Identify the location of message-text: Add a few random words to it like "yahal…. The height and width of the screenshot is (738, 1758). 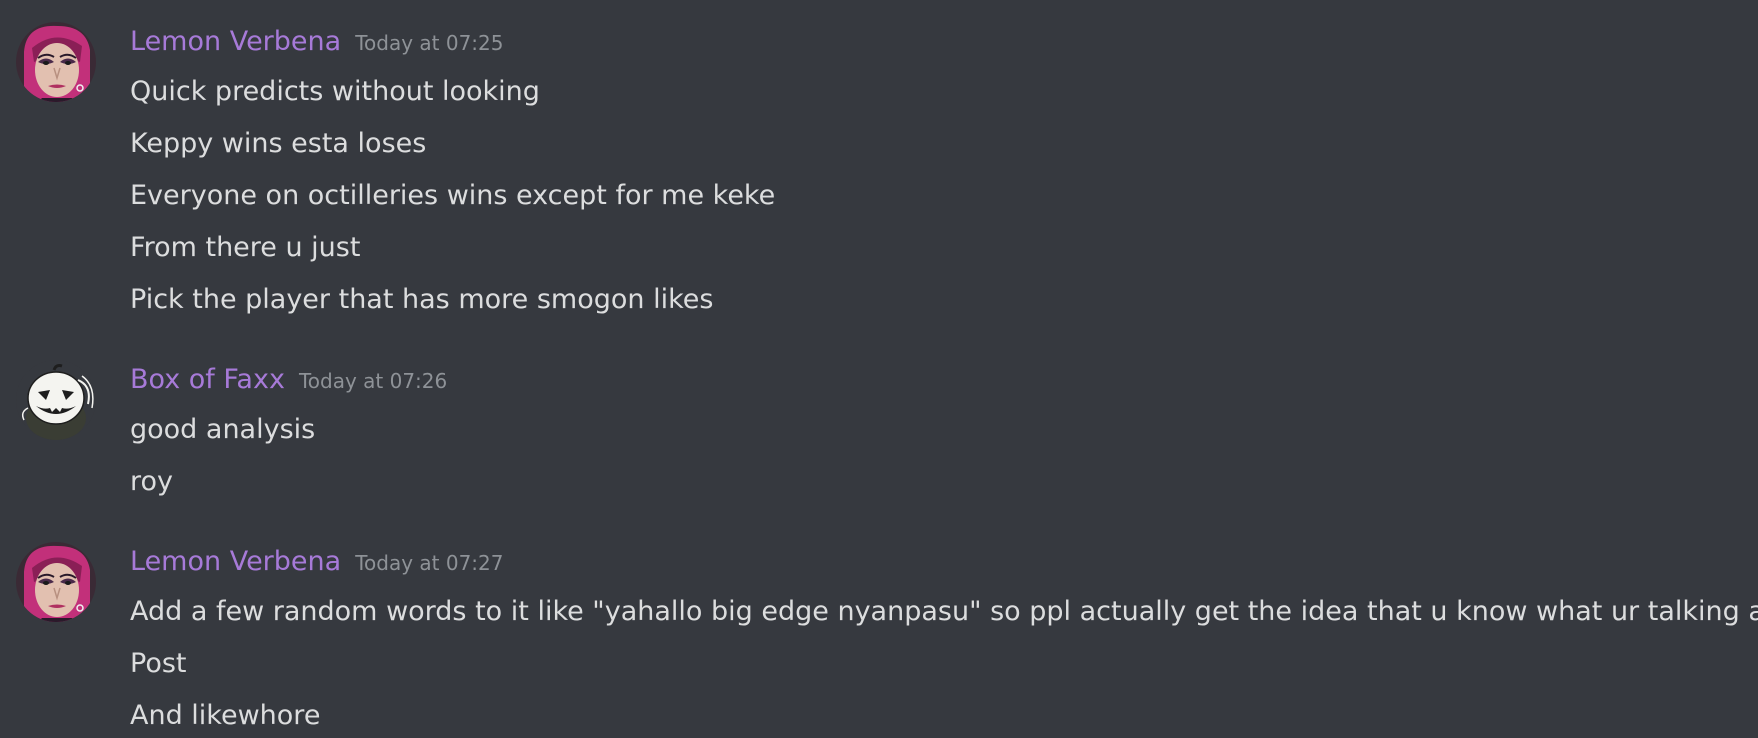
(944, 611).